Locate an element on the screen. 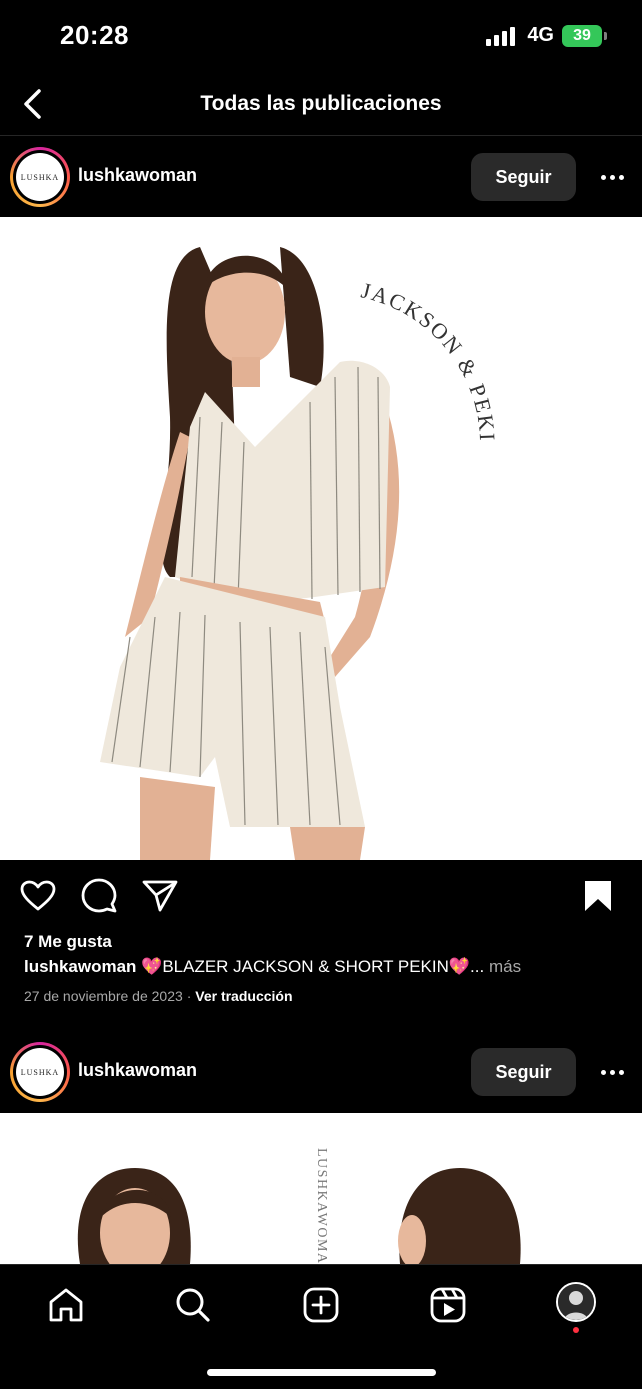 Image resolution: width=642 pixels, height=1389 pixels. reels-icon is located at coordinates (448, 1305).